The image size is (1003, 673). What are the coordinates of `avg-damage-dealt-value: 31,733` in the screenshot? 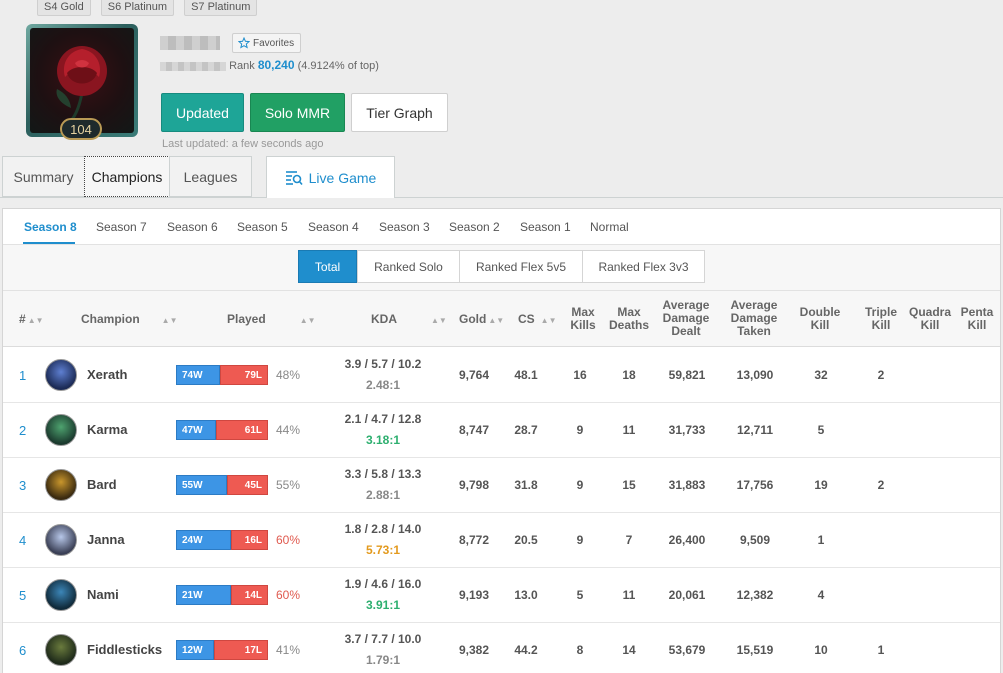 It's located at (687, 430).